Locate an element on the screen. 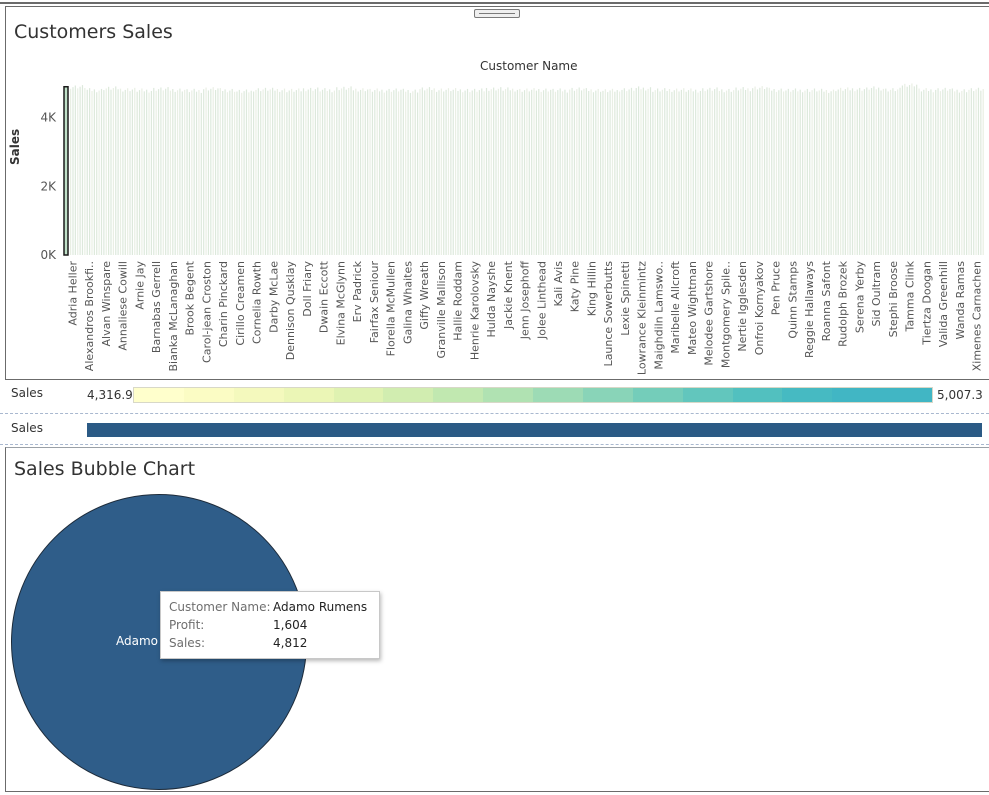  x-tick-label: Jackie Knent is located at coordinates (508, 295).